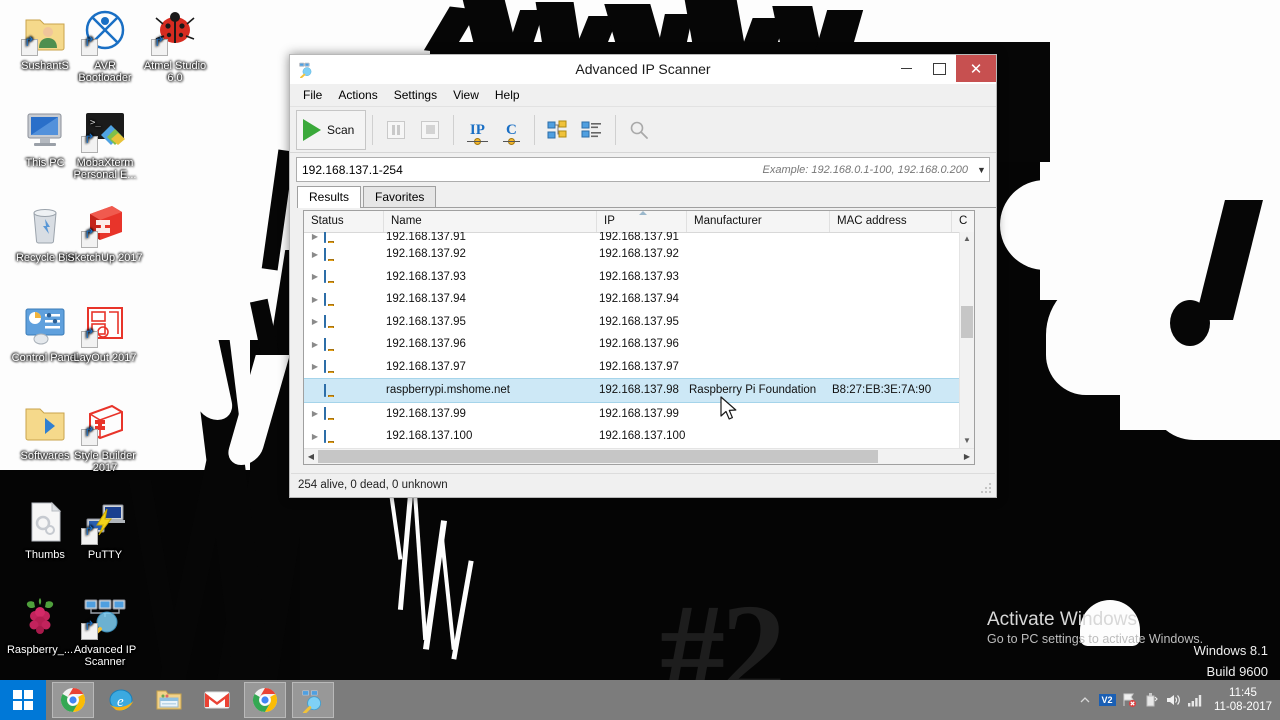 The height and width of the screenshot is (720, 1280). I want to click on column-header-status: Status, so click(344, 221).